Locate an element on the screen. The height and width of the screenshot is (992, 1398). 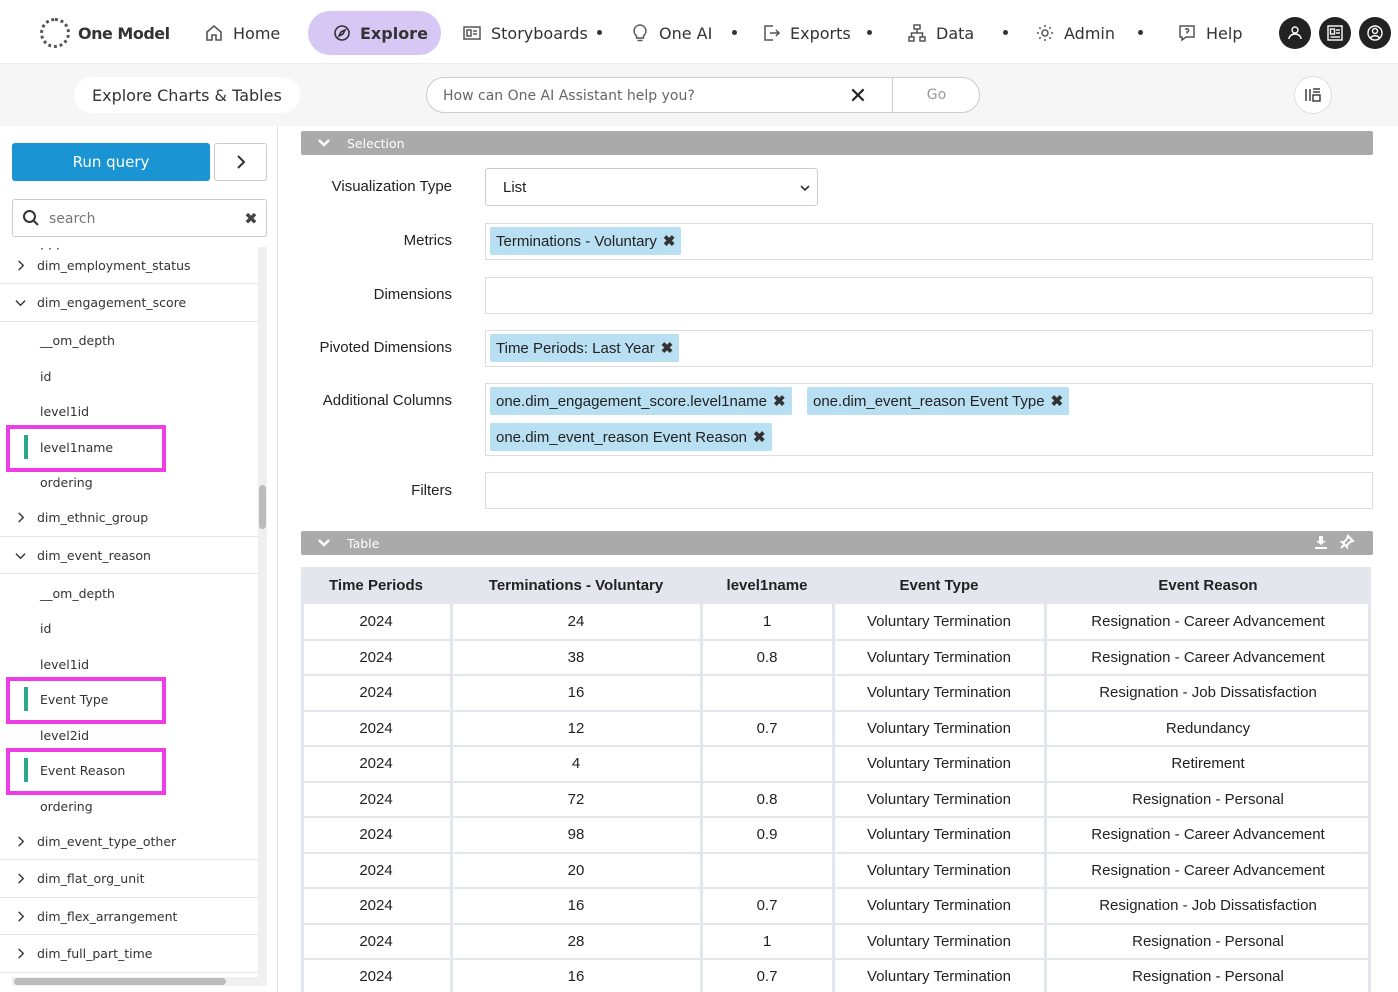
nav-home: Home is located at coordinates (241, 33).